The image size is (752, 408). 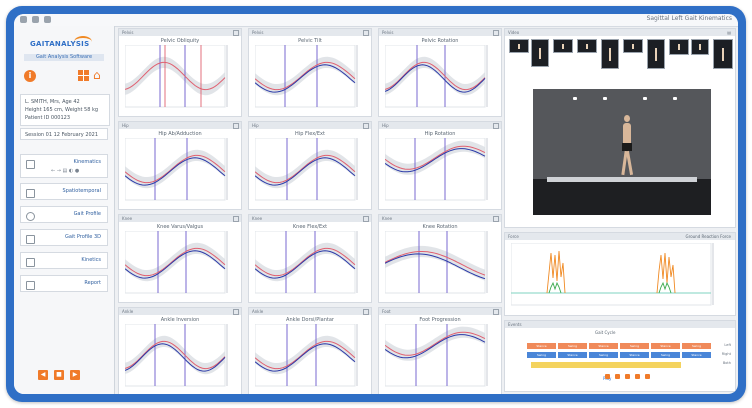 What do you see at coordinates (310, 258) in the screenshot?
I see `kinematic-plot: Knee Knee Flex/Ext` at bounding box center [310, 258].